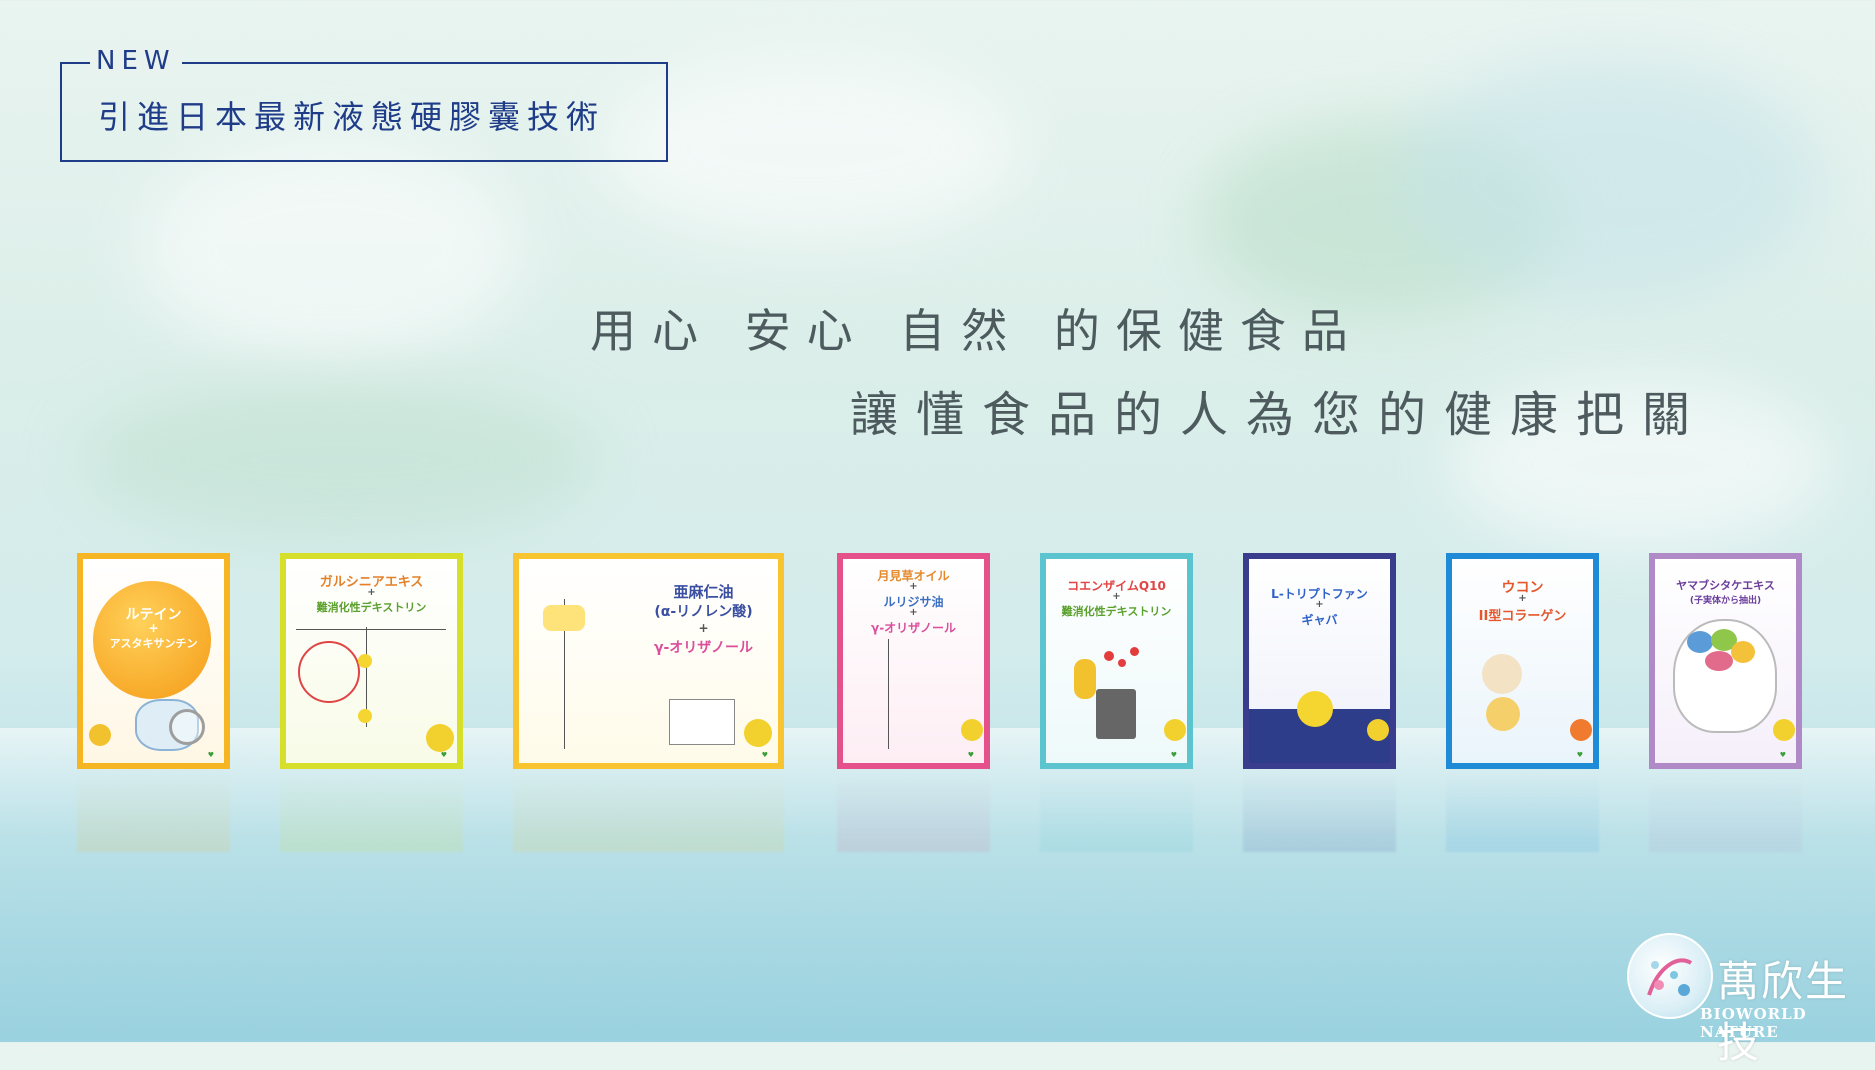  Describe the element at coordinates (440, 738) in the screenshot. I see `green-badge` at that location.